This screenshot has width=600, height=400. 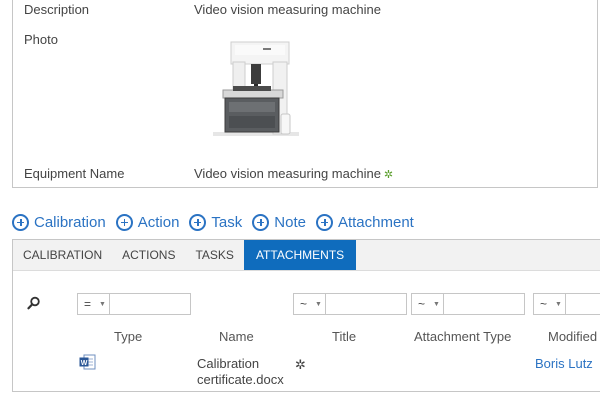 I want to click on title-filter-operator: ~ ▼, so click(x=309, y=304).